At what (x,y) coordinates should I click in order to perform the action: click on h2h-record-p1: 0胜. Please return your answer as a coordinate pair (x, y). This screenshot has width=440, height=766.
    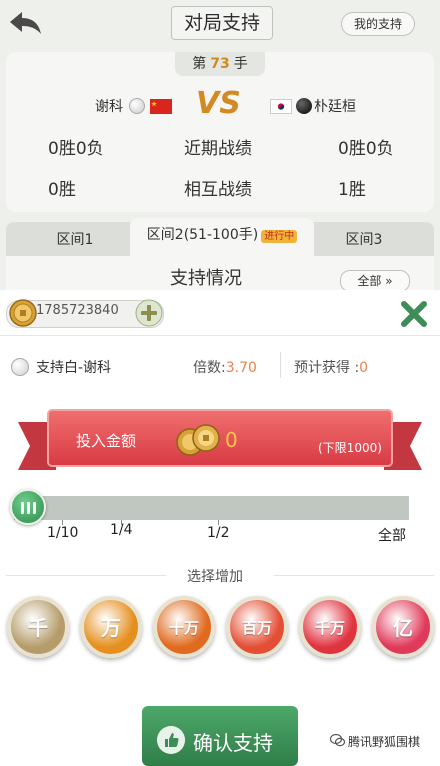
    Looking at the image, I should click on (62, 190).